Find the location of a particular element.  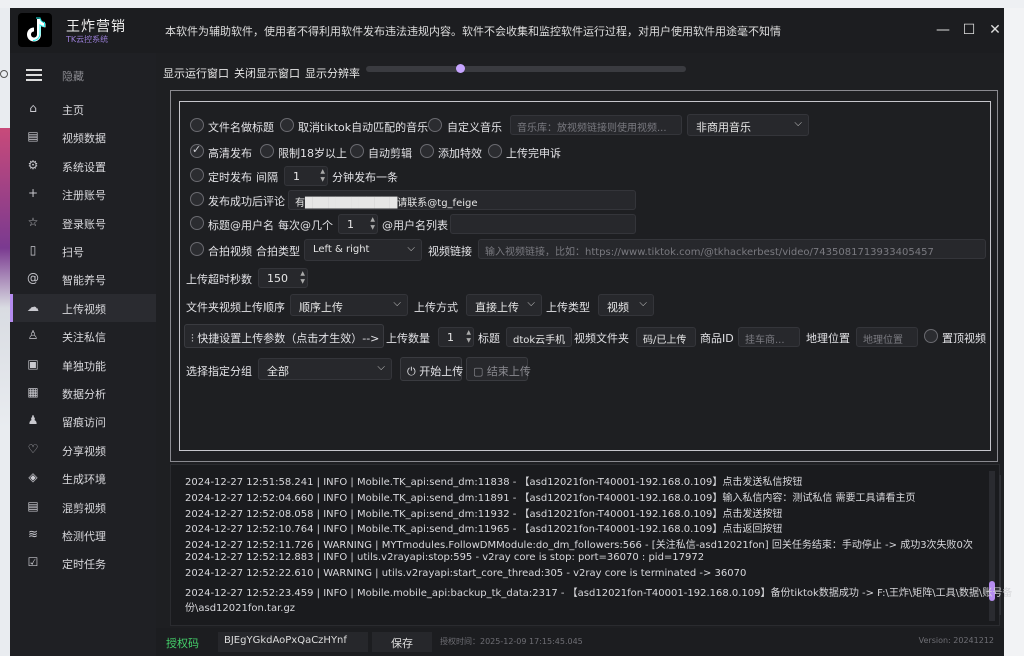

quick-setting-button: ⫶ 快捷设置上传参数（点击才生效）--> is located at coordinates (284, 336).